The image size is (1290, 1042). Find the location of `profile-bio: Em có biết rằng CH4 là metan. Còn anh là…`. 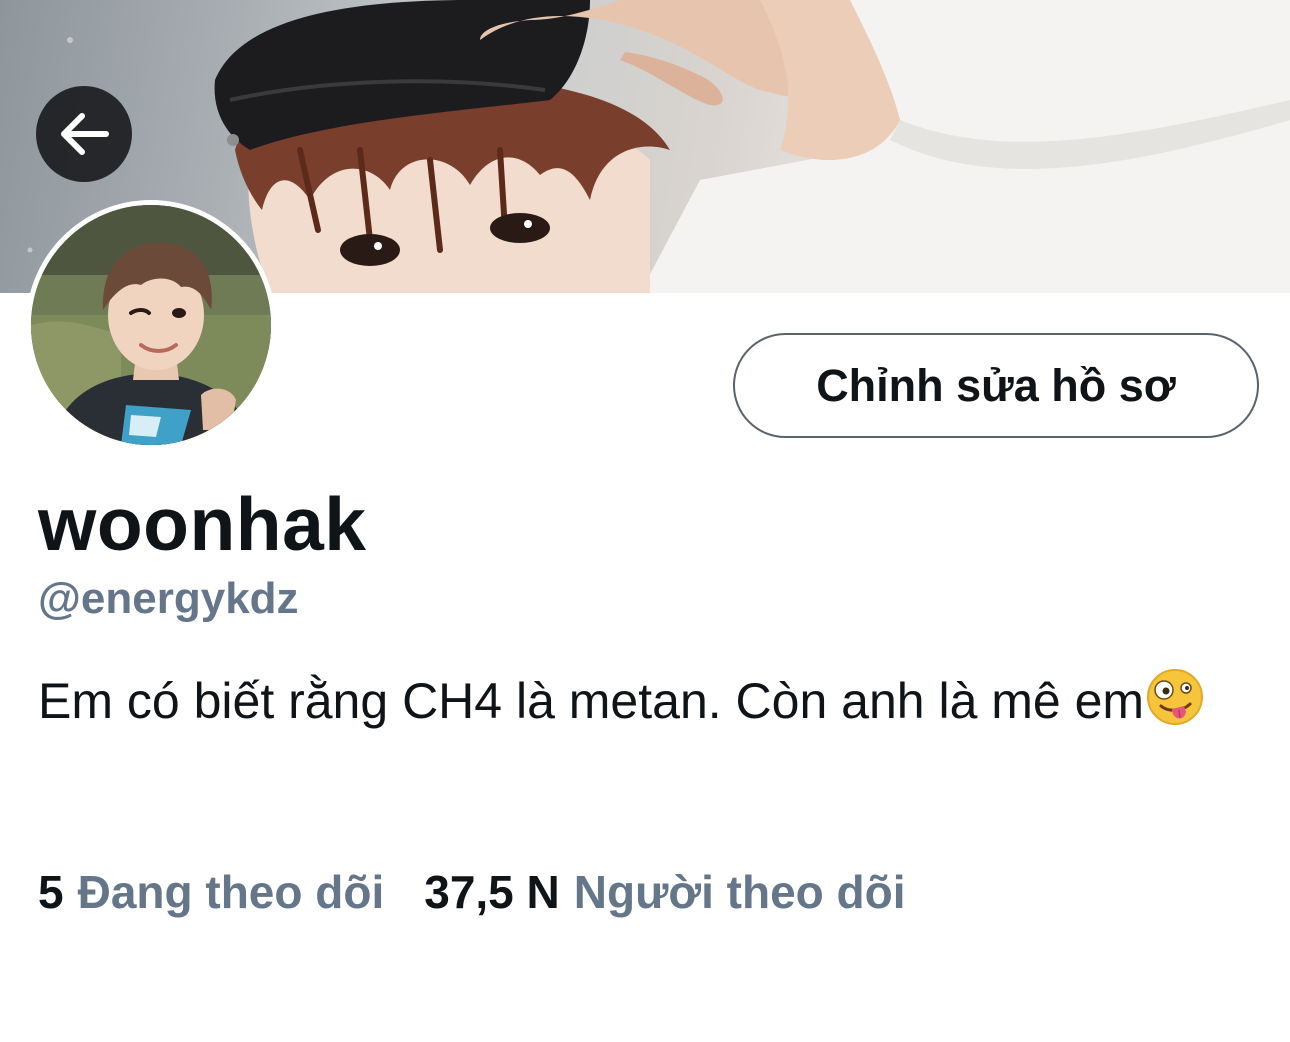

profile-bio: Em có biết rằng CH4 là metan. Còn anh là… is located at coordinates (648, 701).